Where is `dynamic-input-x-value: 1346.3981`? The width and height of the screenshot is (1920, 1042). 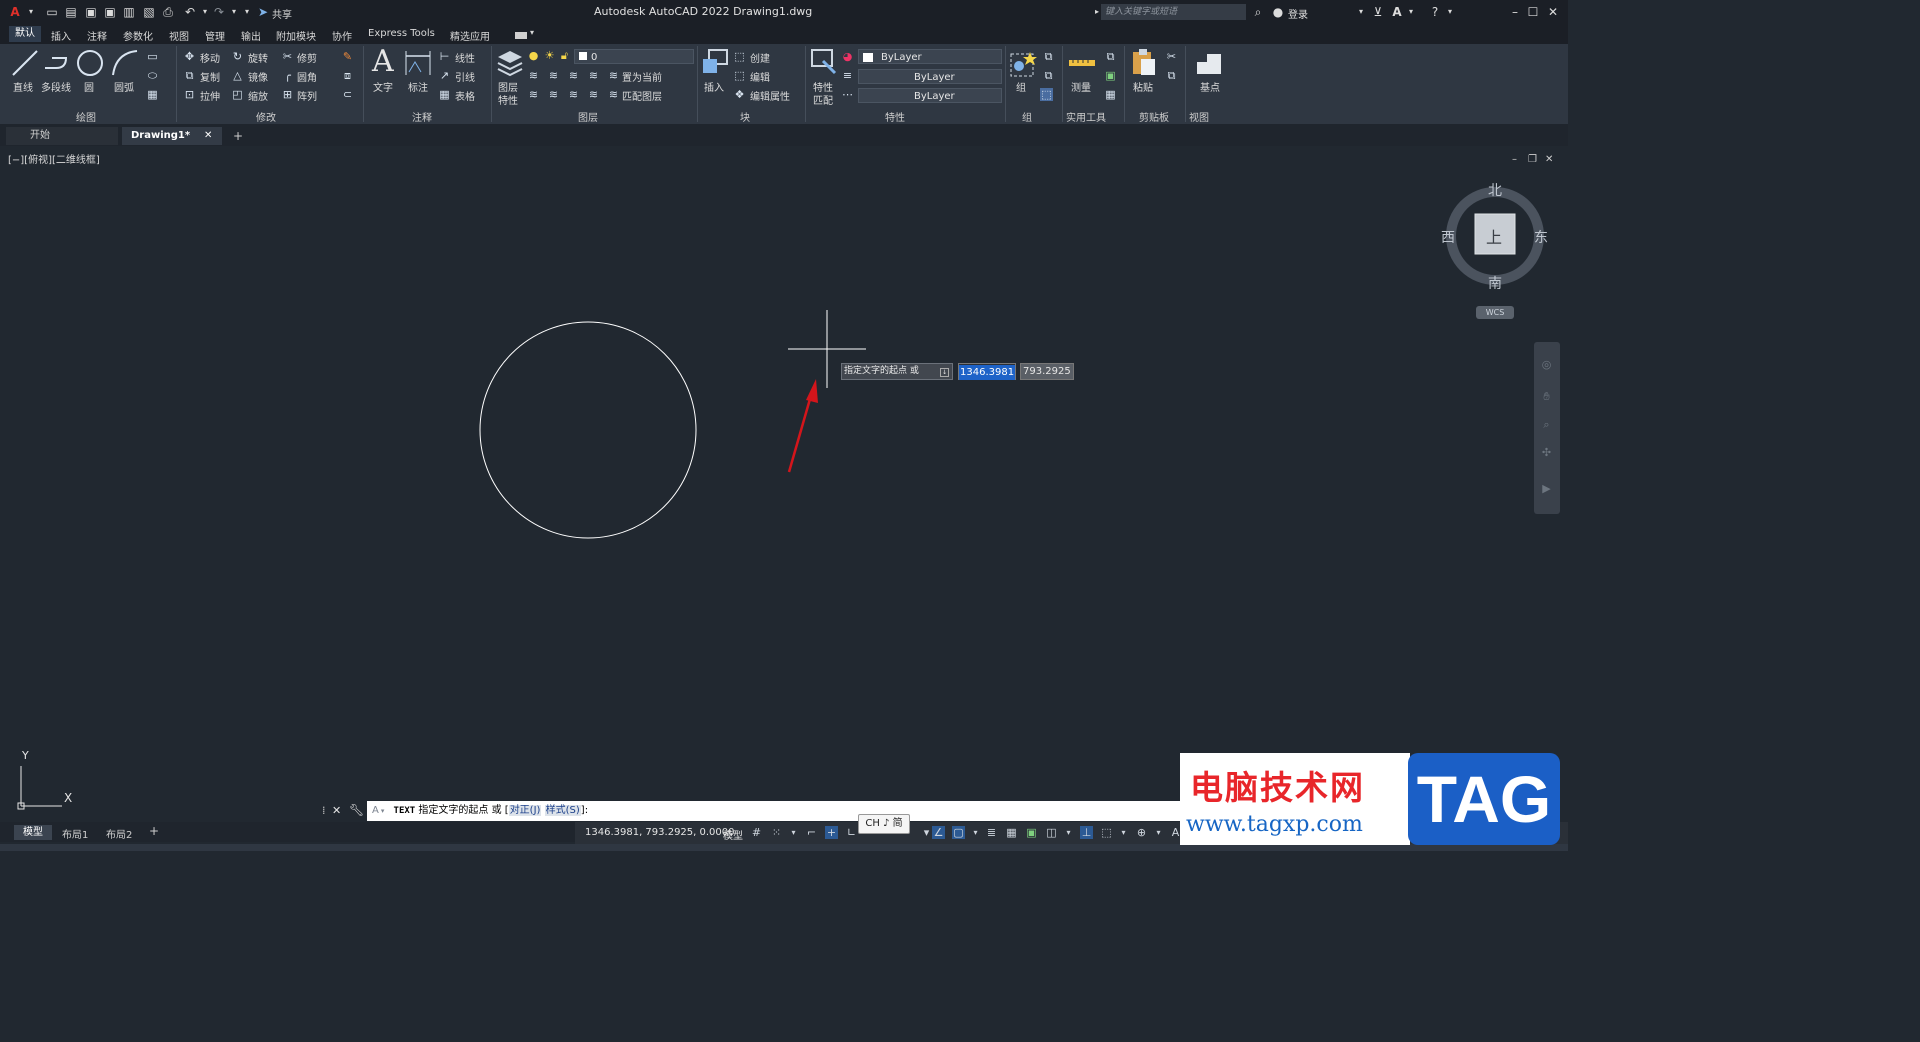
dynamic-input-x-value: 1346.3981 is located at coordinates (987, 372).